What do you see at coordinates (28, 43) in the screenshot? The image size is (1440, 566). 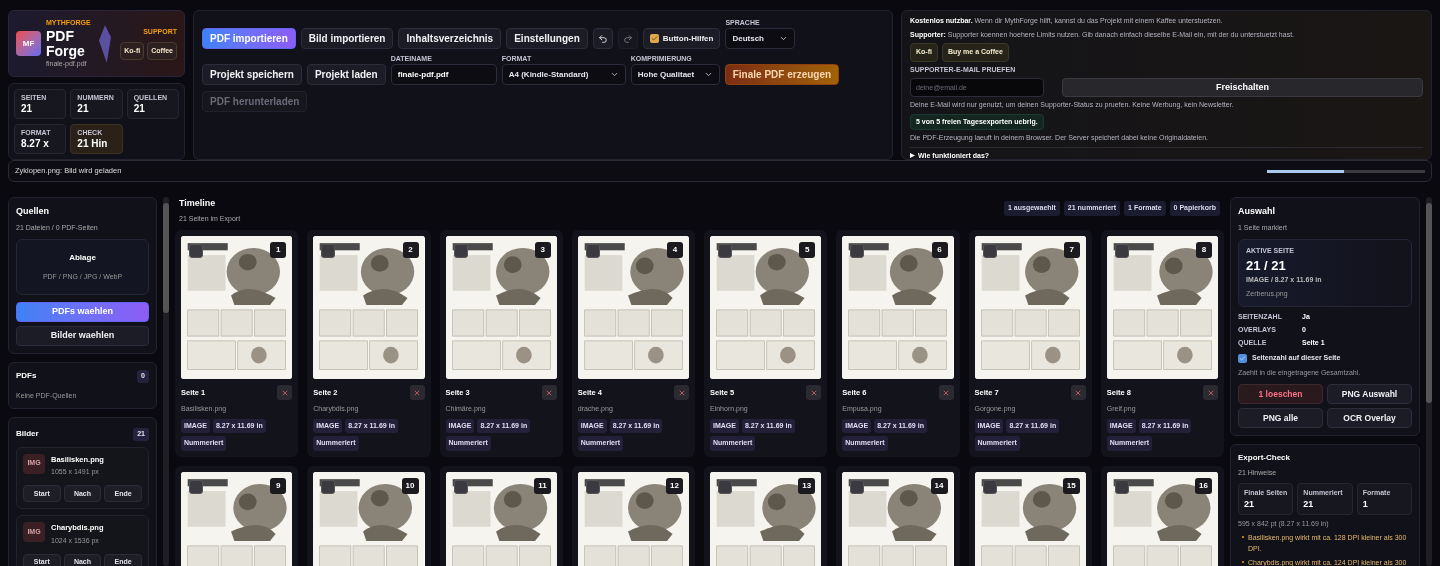 I see `logo: MF` at bounding box center [28, 43].